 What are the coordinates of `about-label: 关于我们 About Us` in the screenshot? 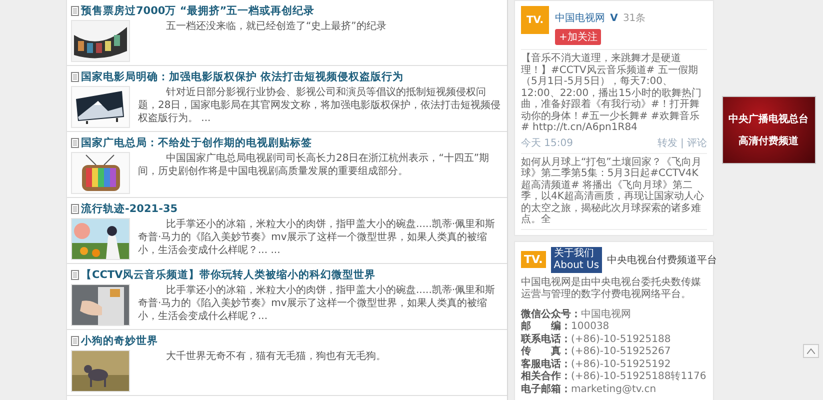 It's located at (576, 259).